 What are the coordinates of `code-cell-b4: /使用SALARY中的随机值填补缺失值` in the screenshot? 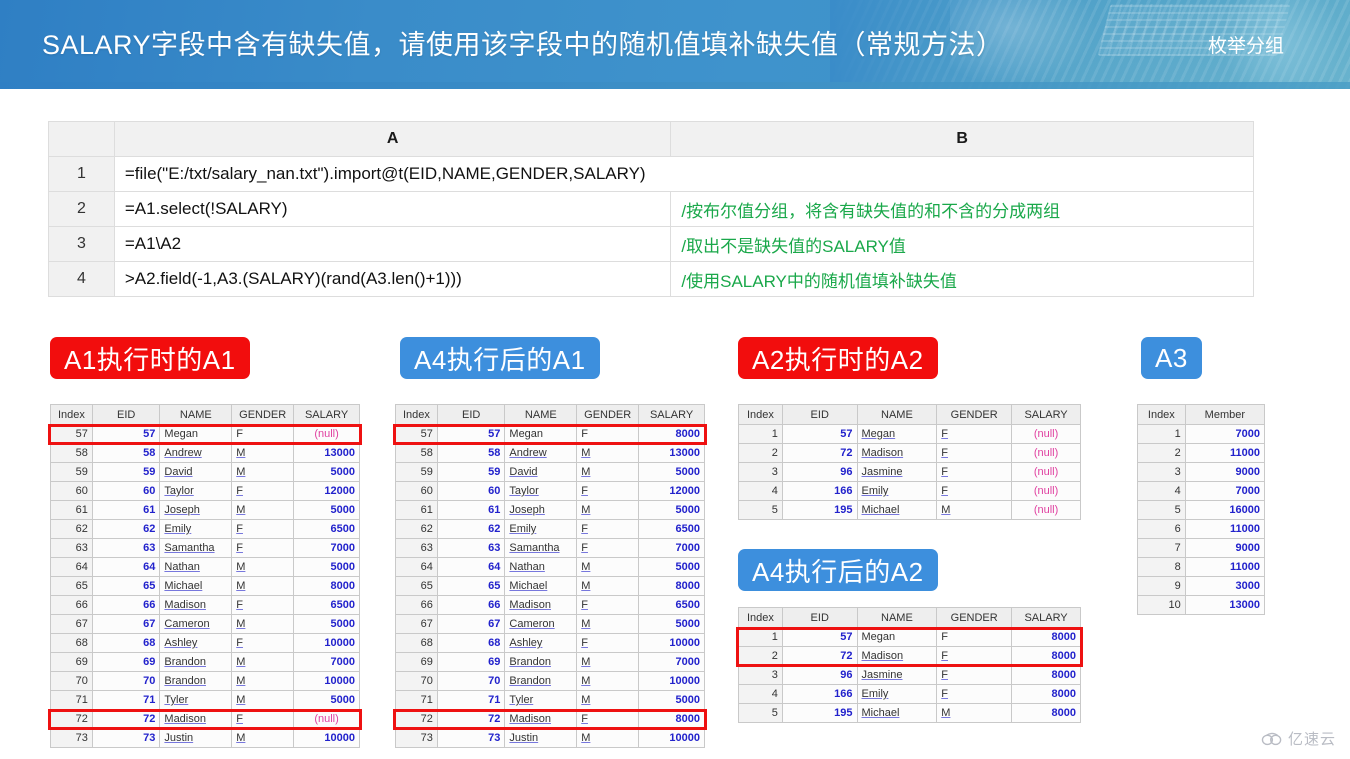 It's located at (962, 279).